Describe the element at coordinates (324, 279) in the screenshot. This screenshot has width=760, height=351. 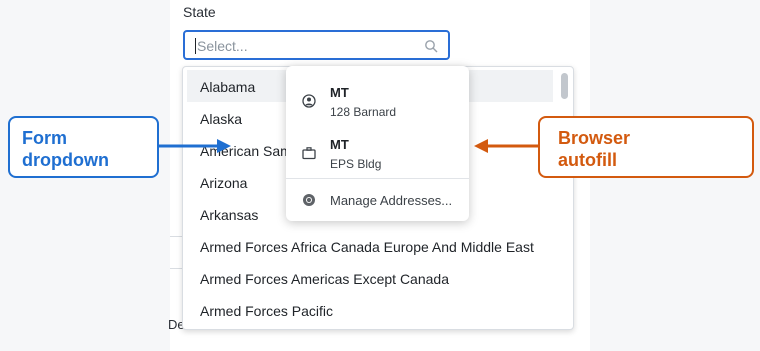
I see `option-label: Armed Forces Americas Except Canada` at that location.